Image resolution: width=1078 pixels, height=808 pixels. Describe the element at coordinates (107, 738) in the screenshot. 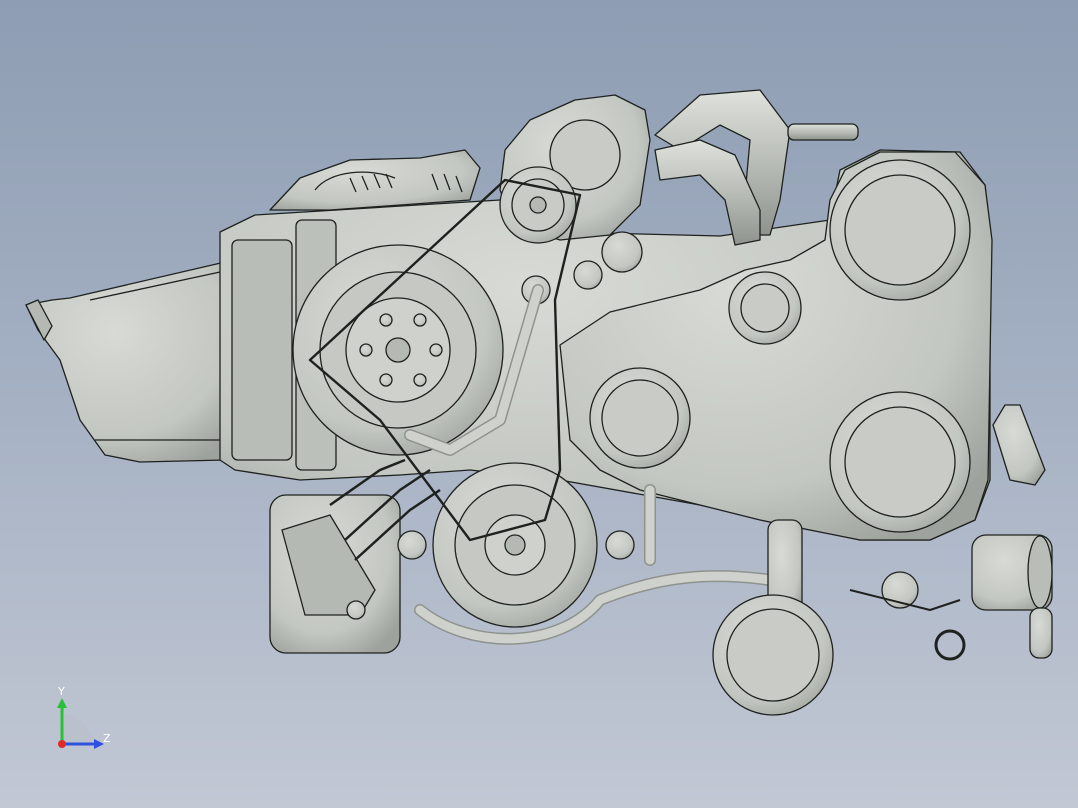

I see `triad-z-label: Z` at that location.